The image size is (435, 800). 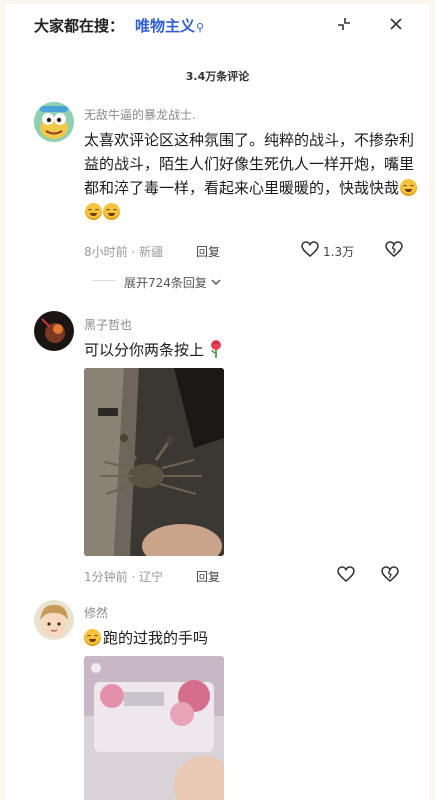 I want to click on expand-replies-button: 展开724条回复, so click(x=172, y=282).